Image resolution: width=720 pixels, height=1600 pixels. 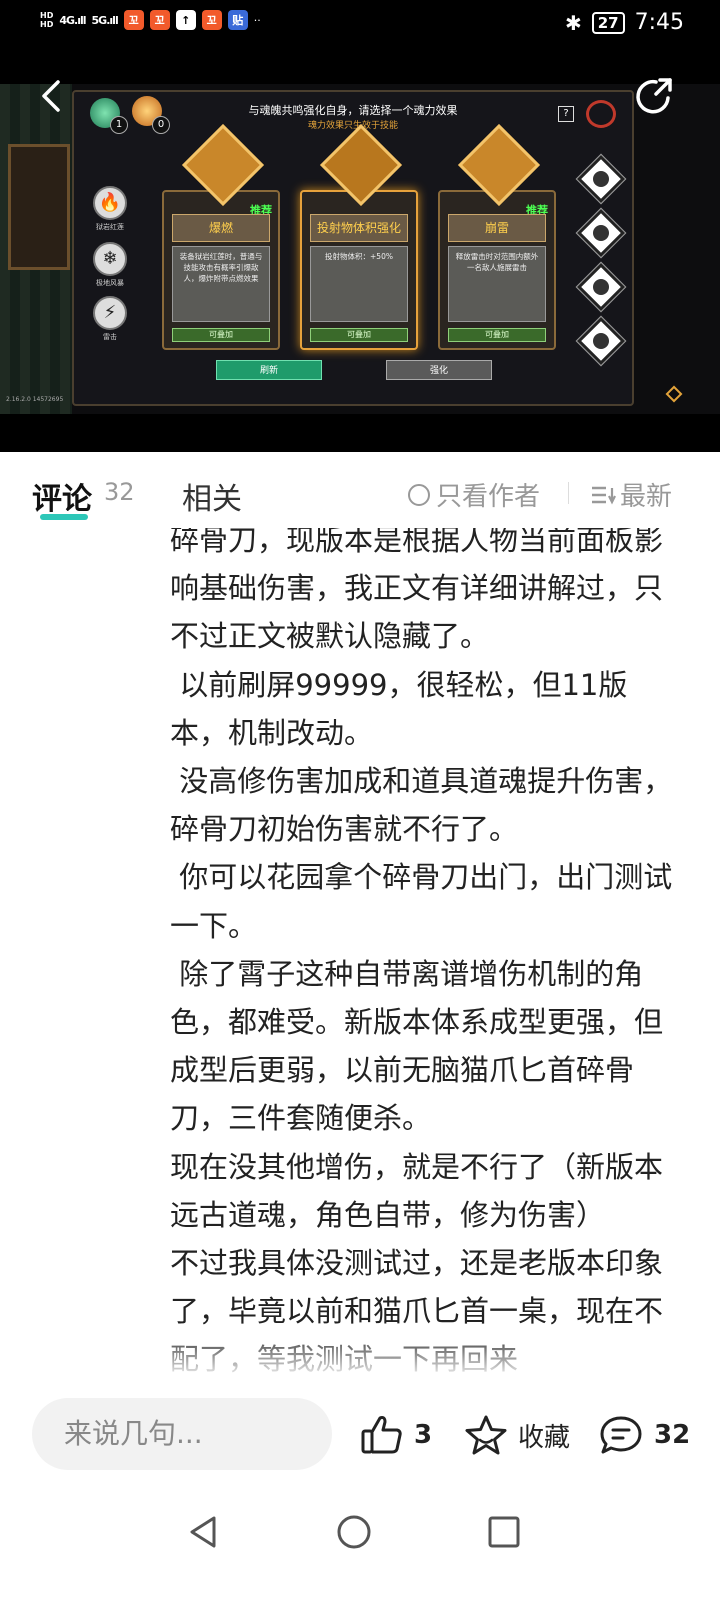 I want to click on skill-slot: ❄ 极地风暴, so click(x=110, y=265).